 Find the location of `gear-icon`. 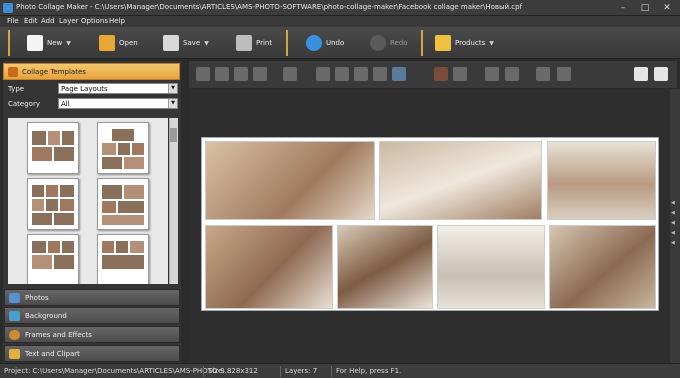

gear-icon is located at coordinates (543, 74).